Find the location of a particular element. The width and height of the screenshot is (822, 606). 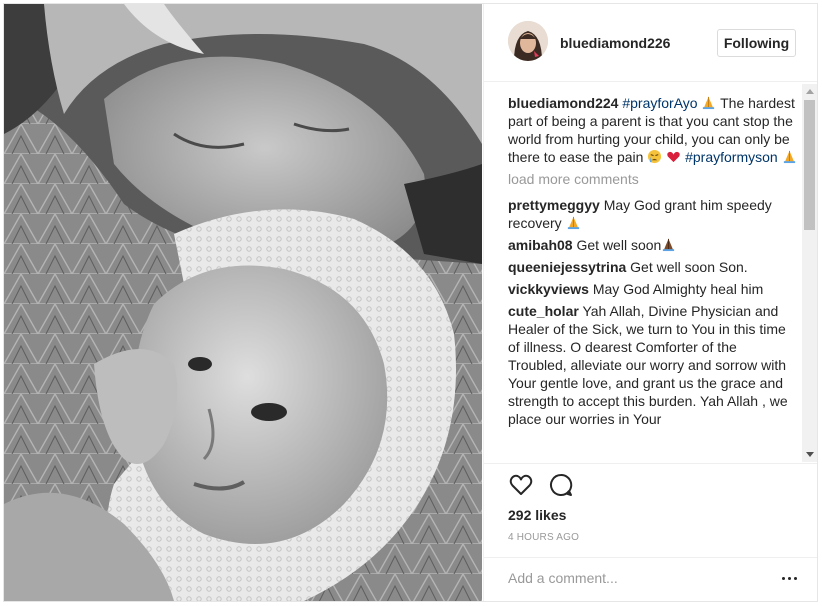

avatar-image is located at coordinates (528, 41).